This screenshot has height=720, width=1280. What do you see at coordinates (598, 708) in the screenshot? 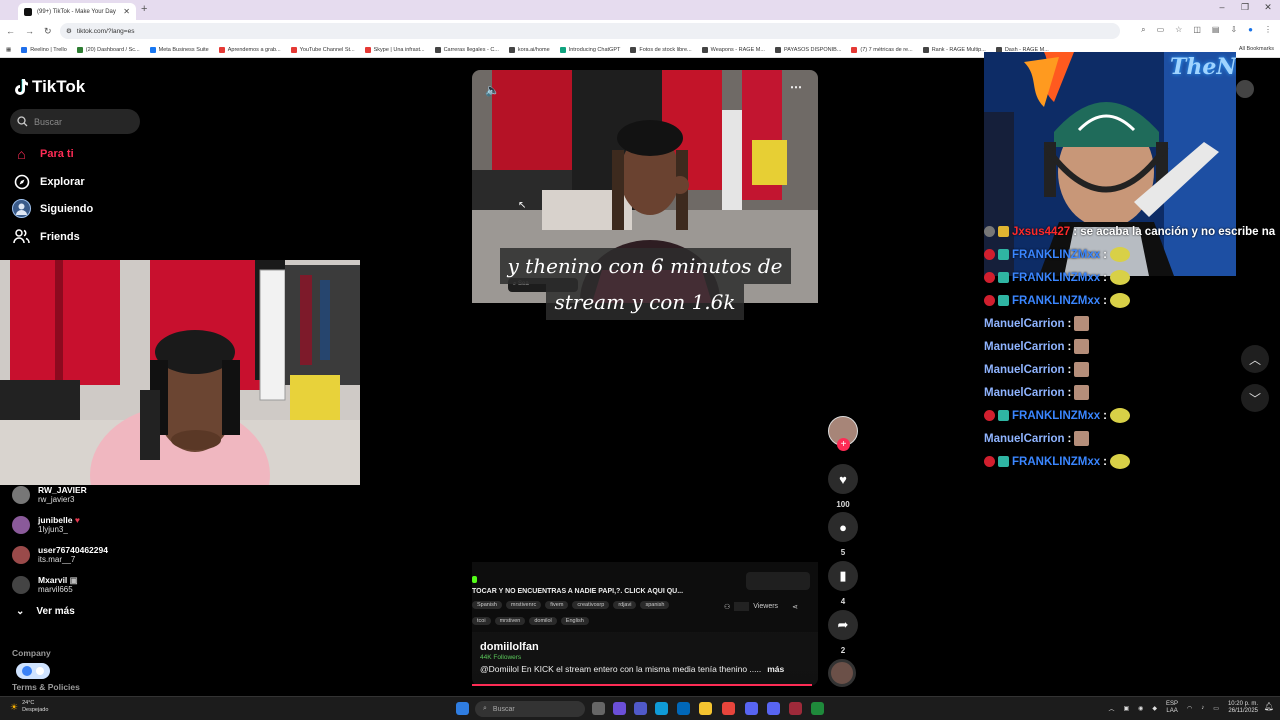
I see `task-view-icon` at bounding box center [598, 708].